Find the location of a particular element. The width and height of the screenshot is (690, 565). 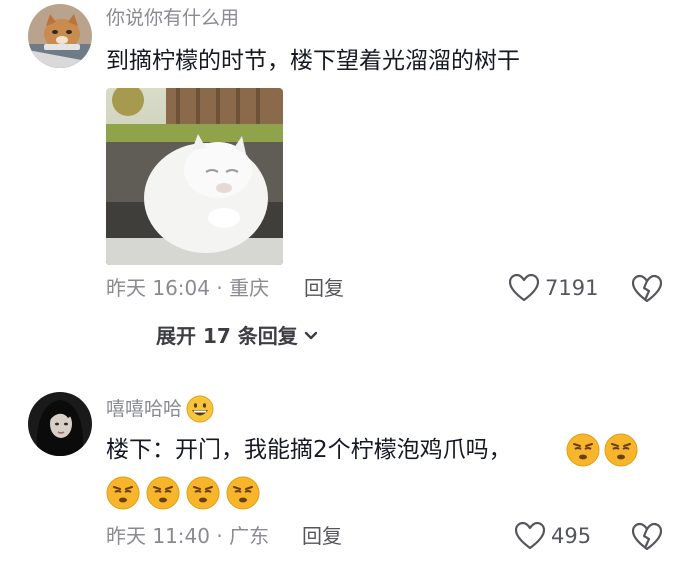

comment-meta: 昨天 16:04 · 重庆 is located at coordinates (188, 288).